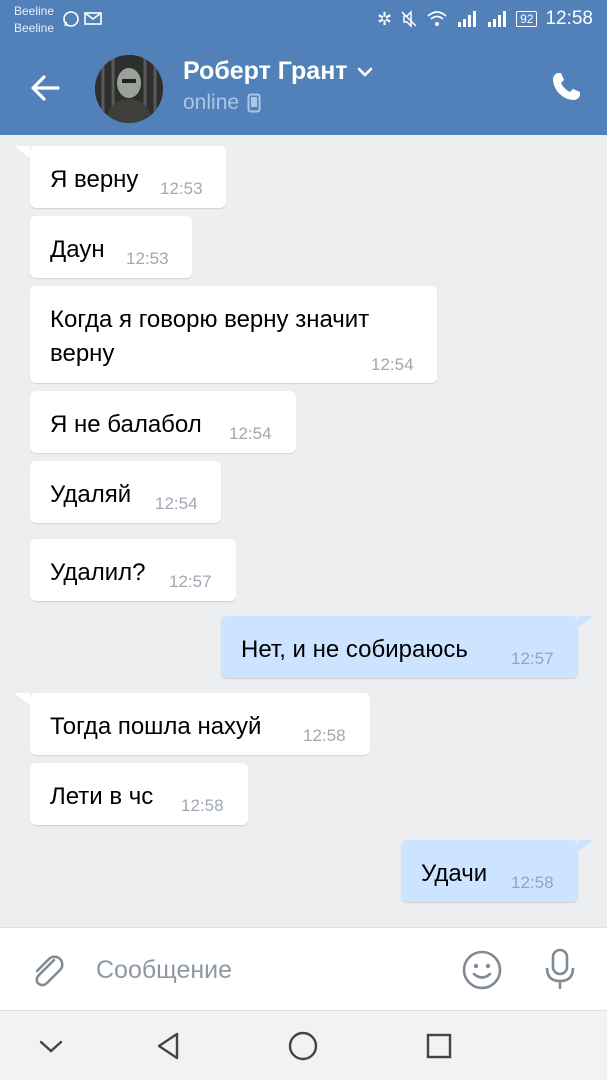 Image resolution: width=607 pixels, height=1080 pixels. I want to click on phone-icon, so click(566, 87).